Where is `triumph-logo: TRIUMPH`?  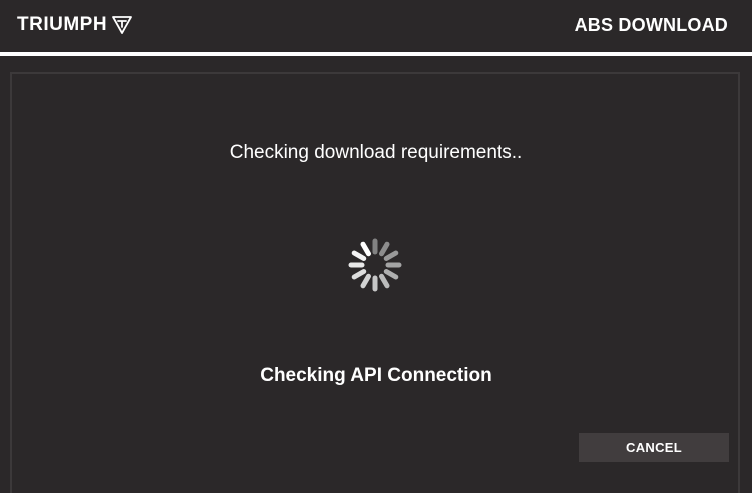
triumph-logo: TRIUMPH is located at coordinates (74, 25).